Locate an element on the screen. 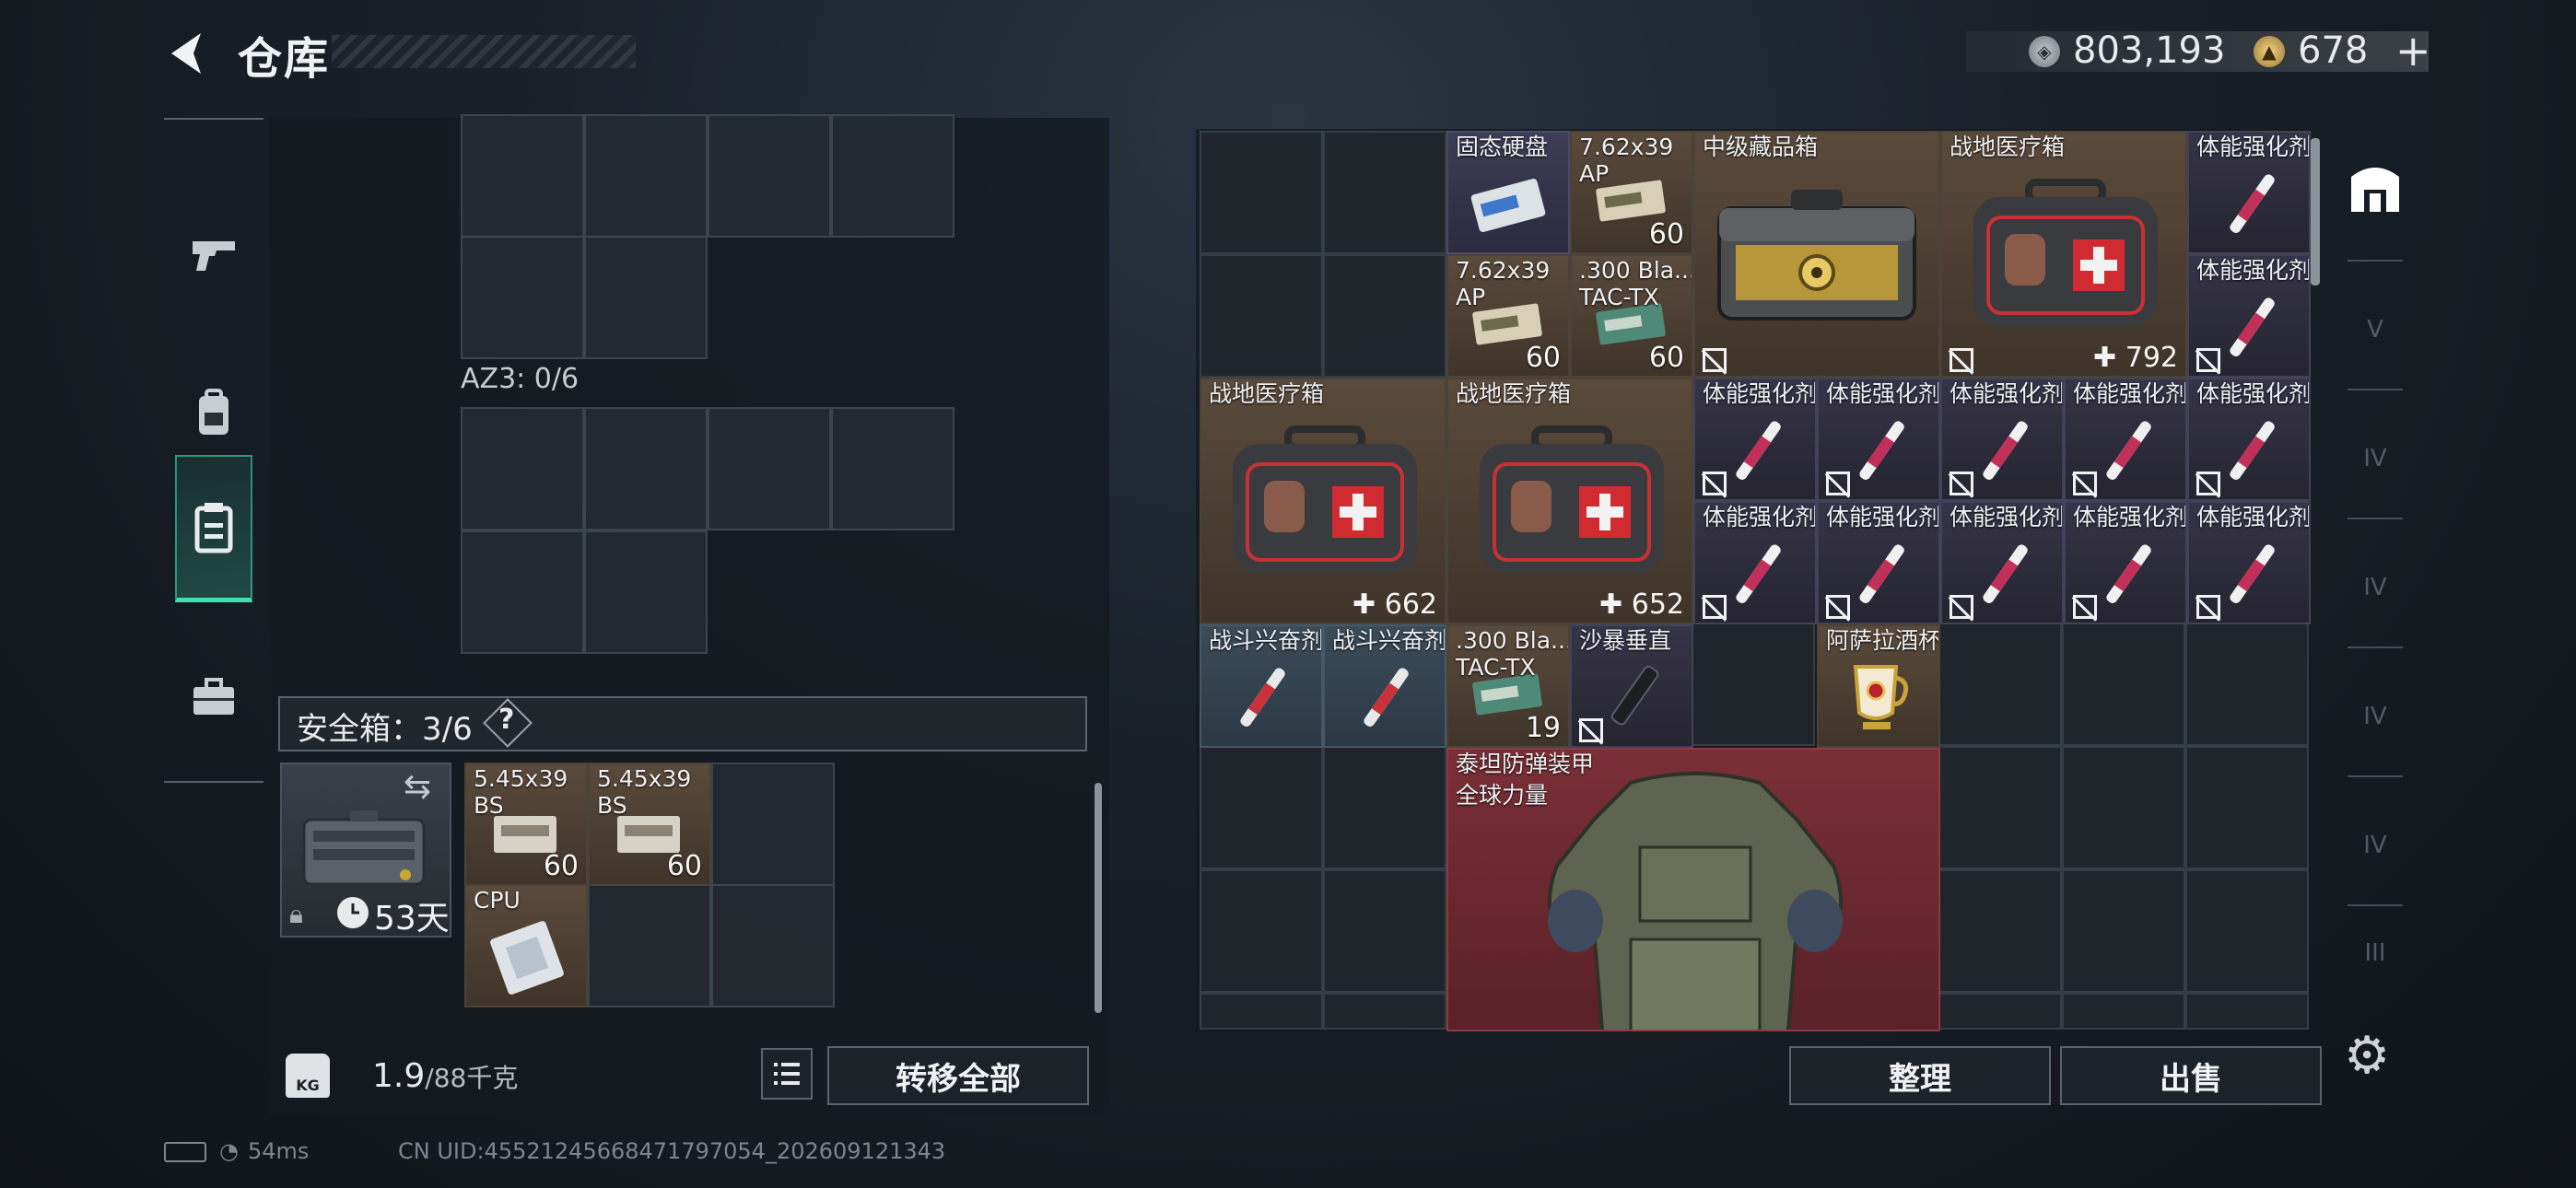  tab-container is located at coordinates (213, 528).